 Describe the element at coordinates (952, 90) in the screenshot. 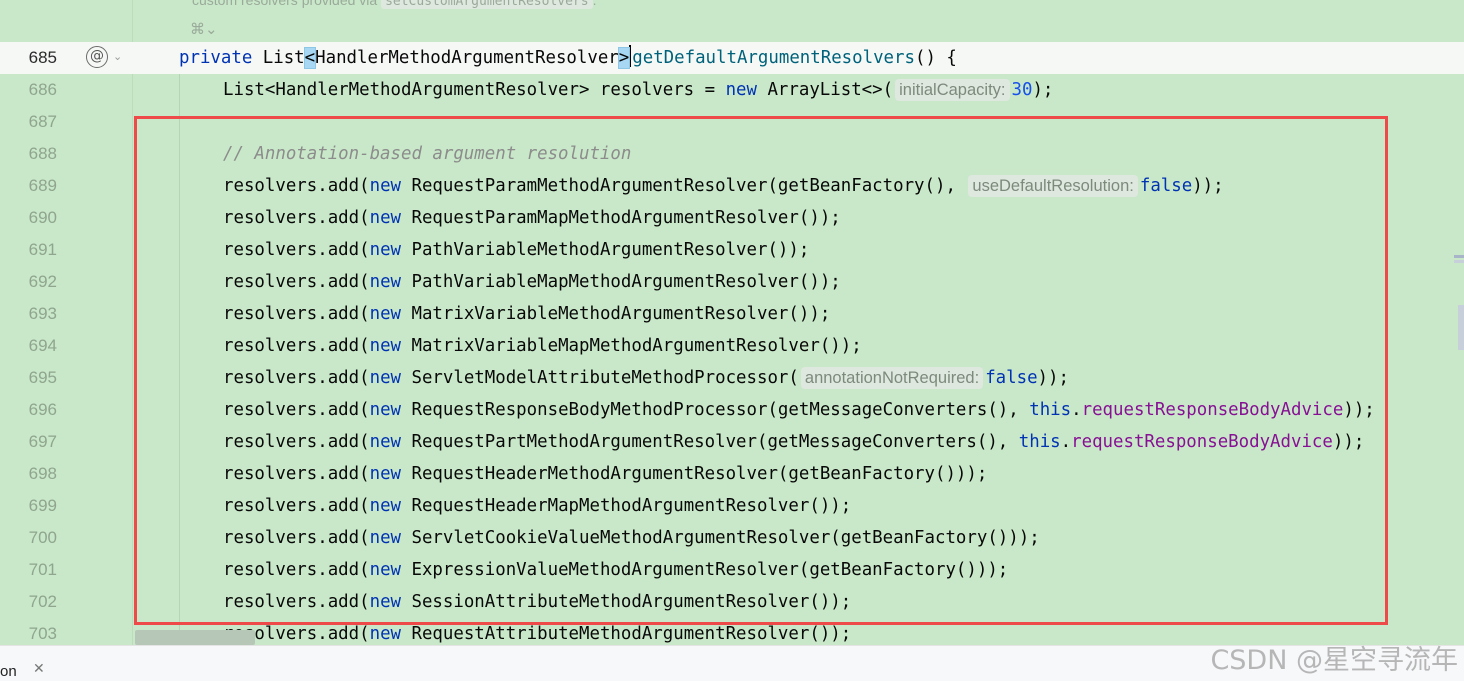

I see `parameter-hint: initialCapacity:` at that location.